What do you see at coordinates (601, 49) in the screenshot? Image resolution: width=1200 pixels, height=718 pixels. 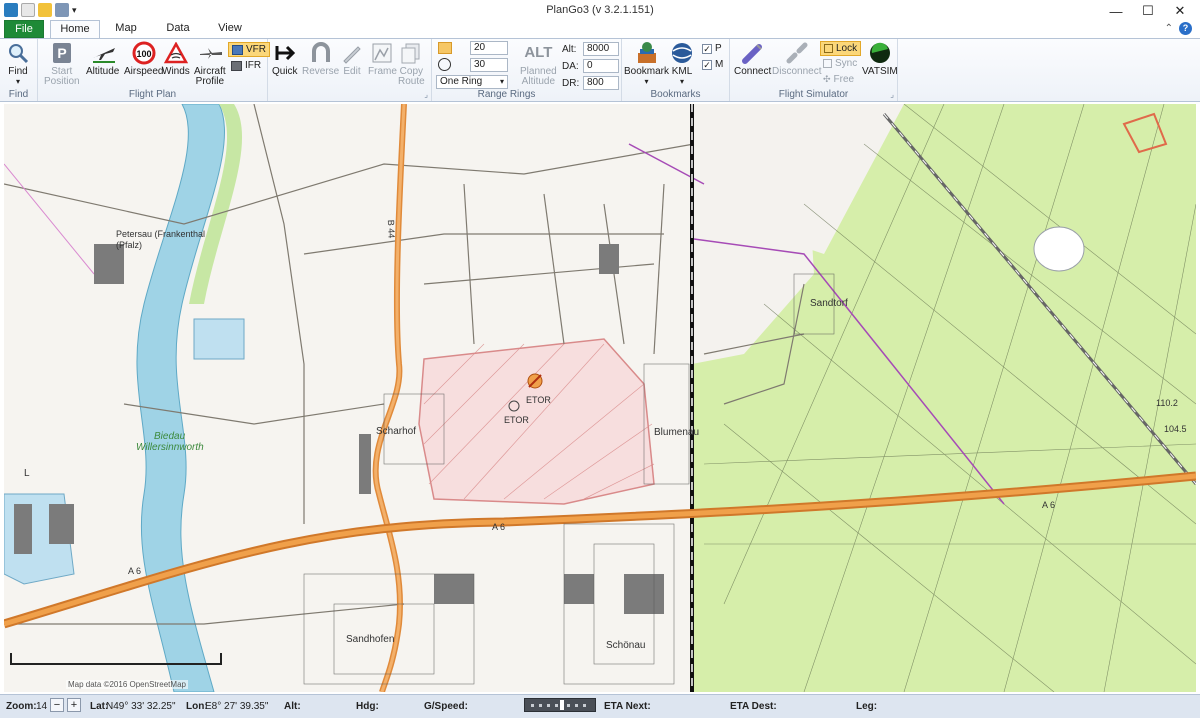 I see `alt-input: 8000` at bounding box center [601, 49].